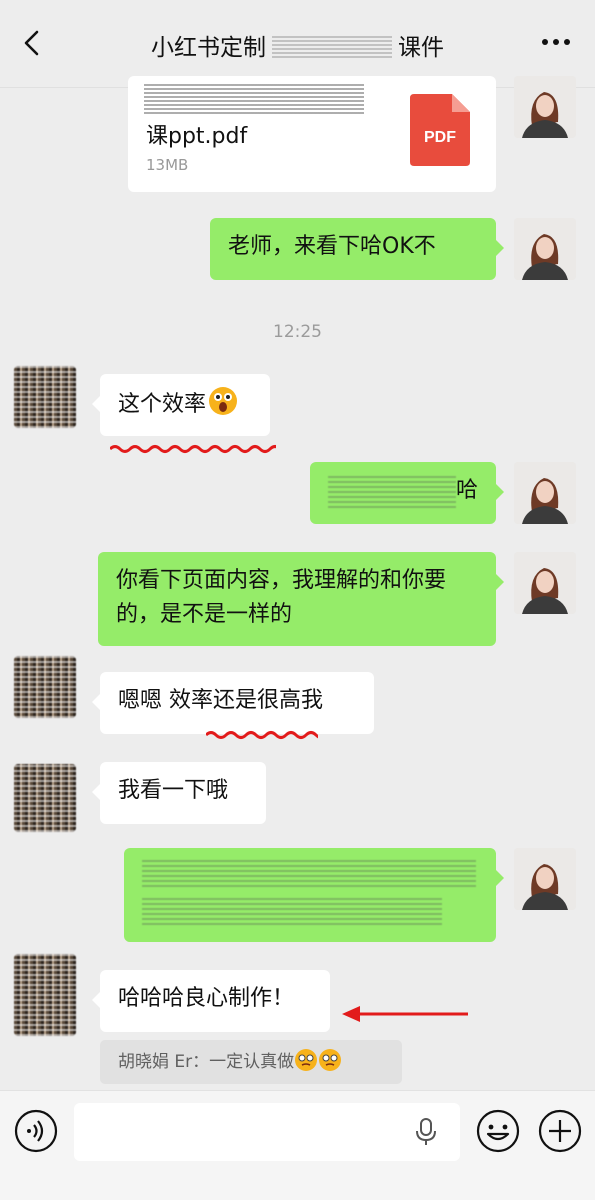 Image resolution: width=595 pixels, height=1200 pixels. Describe the element at coordinates (254, 100) in the screenshot. I see `redacted-file-name` at that location.